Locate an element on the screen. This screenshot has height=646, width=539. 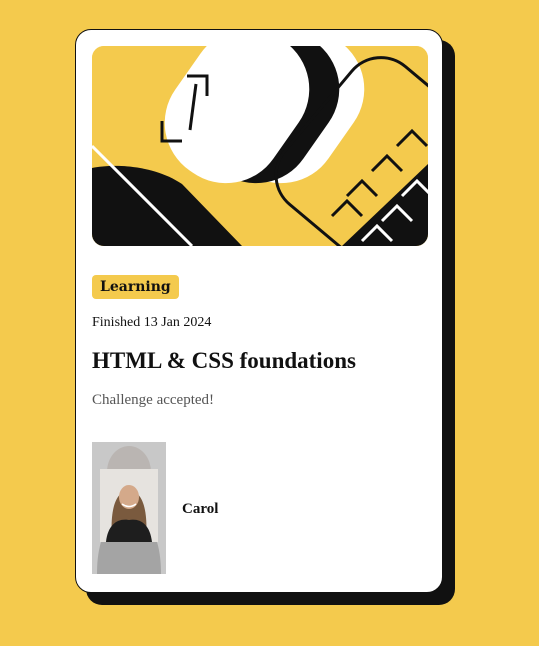
author-name: Carol is located at coordinates (200, 509).